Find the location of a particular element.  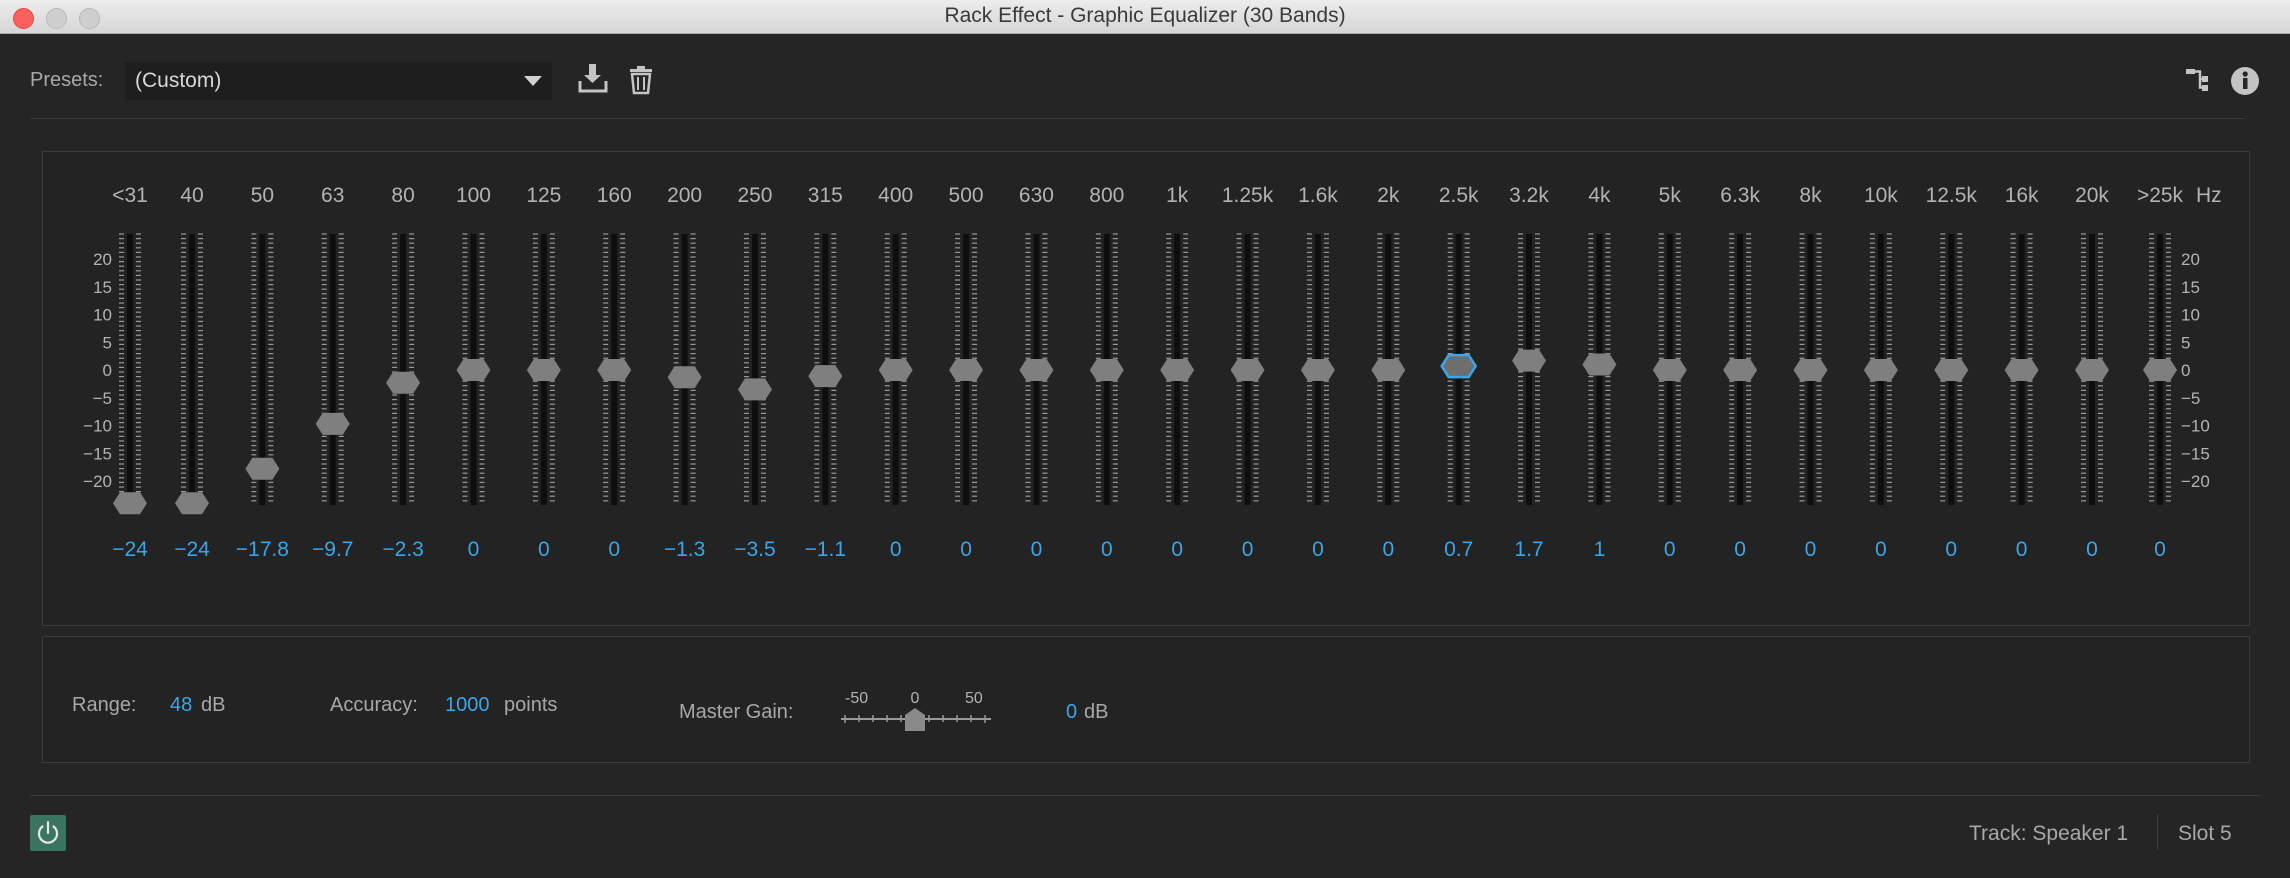

band-frequency-label: 800 is located at coordinates (1106, 195).